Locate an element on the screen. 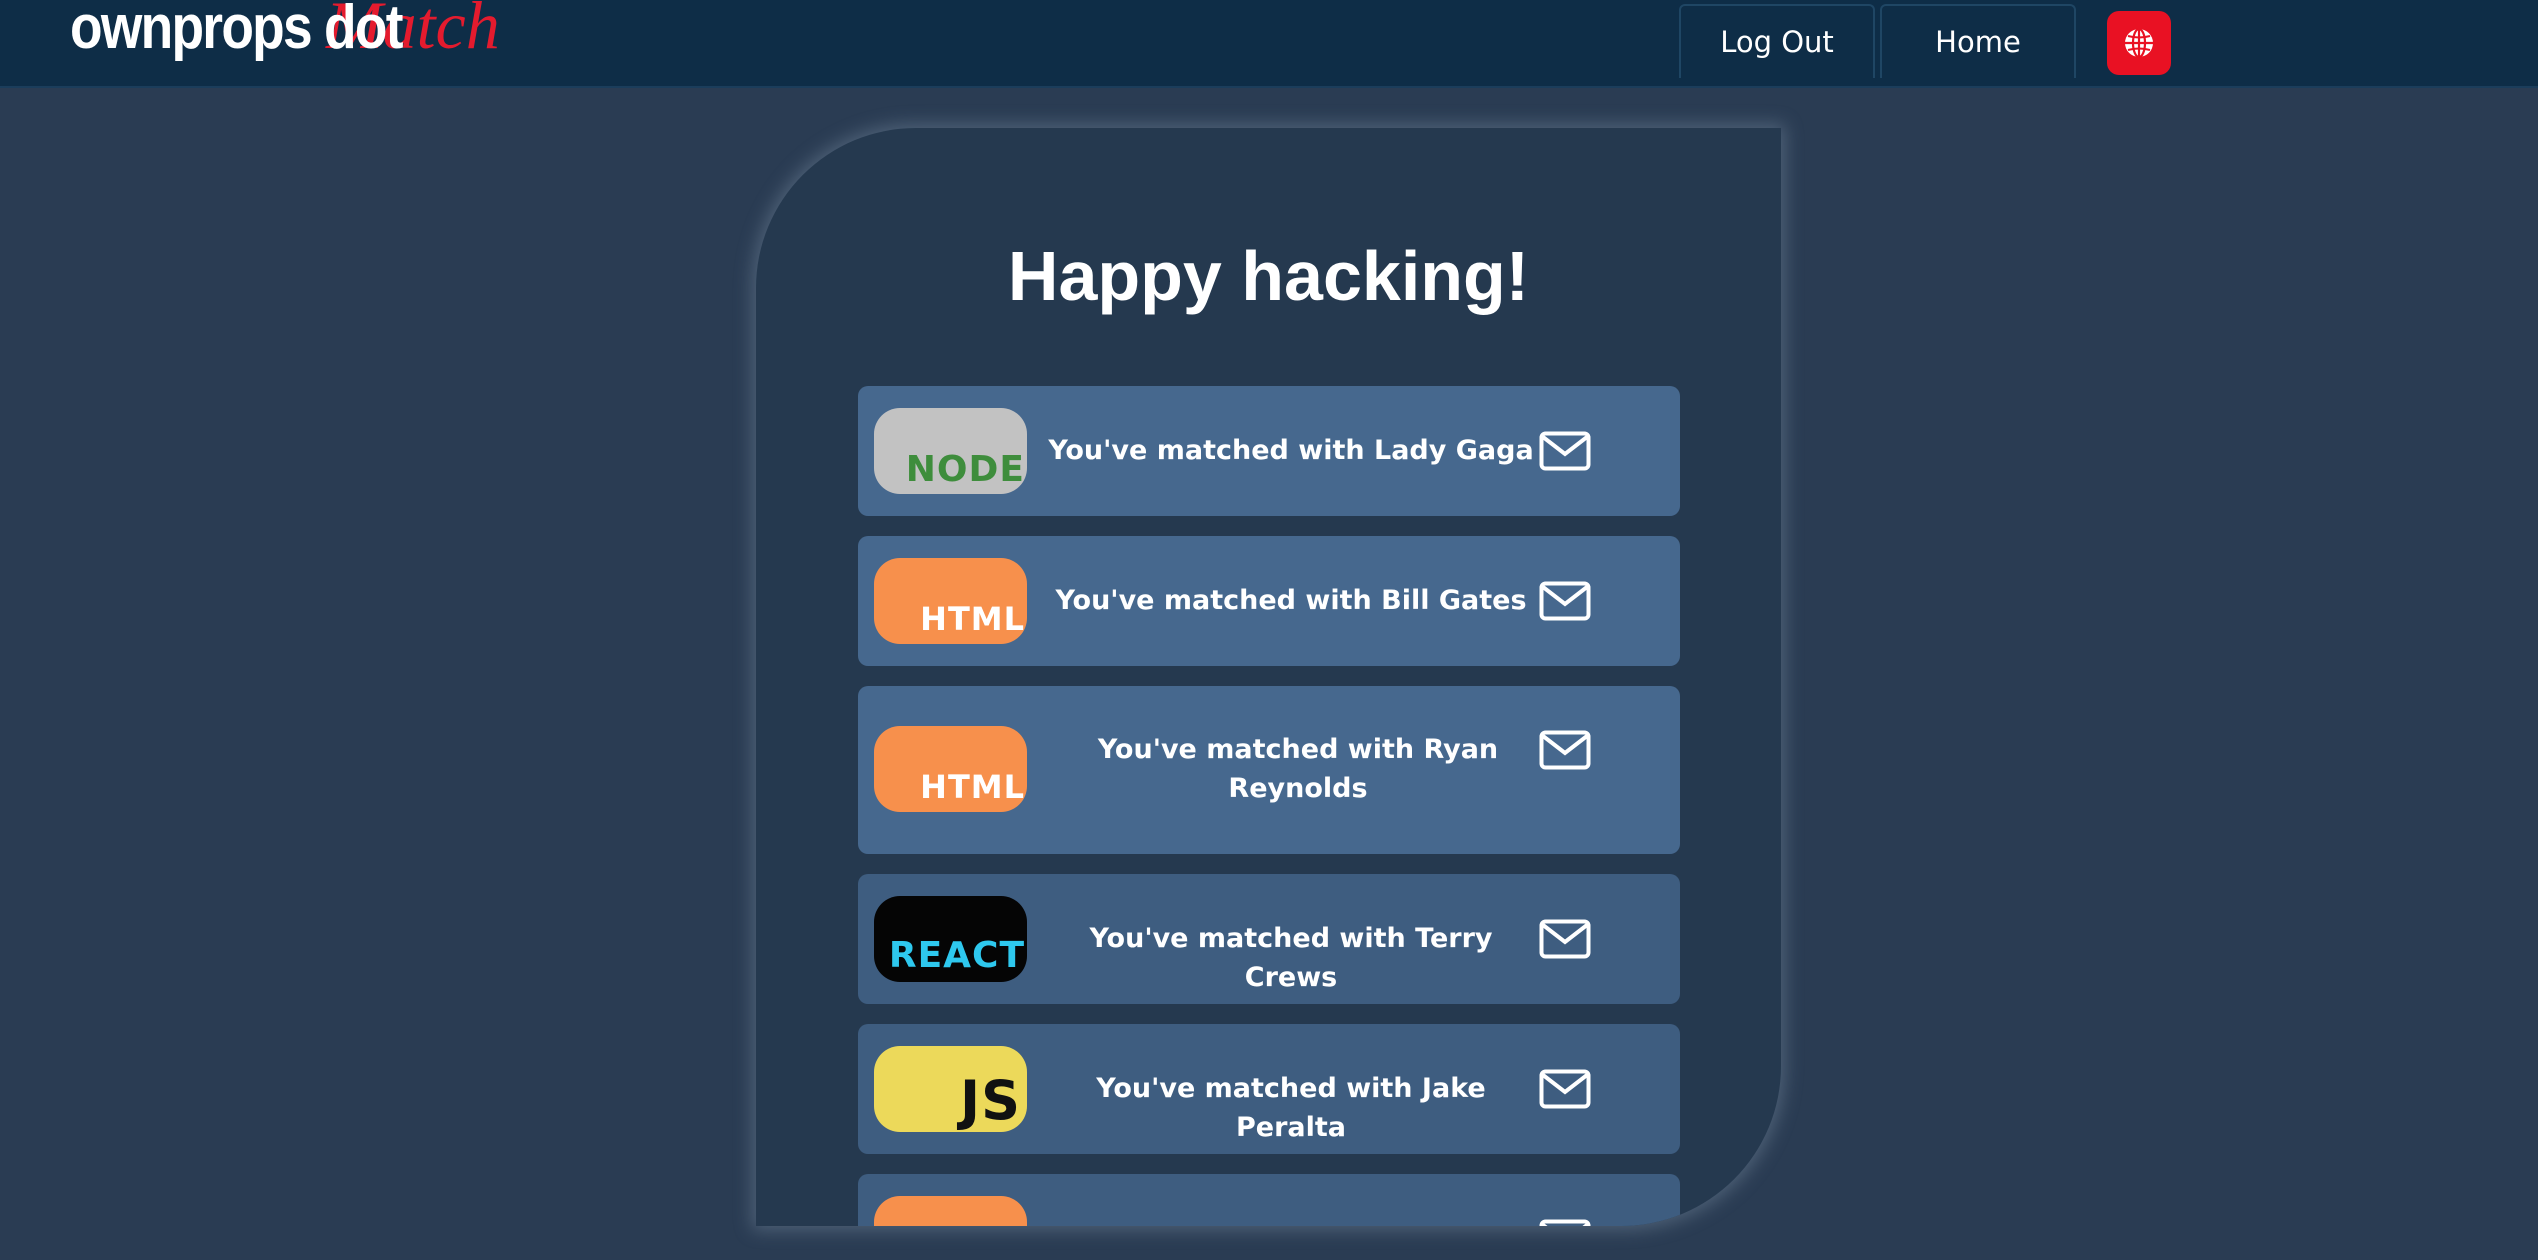 The width and height of the screenshot is (2538, 1260). match-row: NODE You've matched with Lady Gaga is located at coordinates (1269, 451).